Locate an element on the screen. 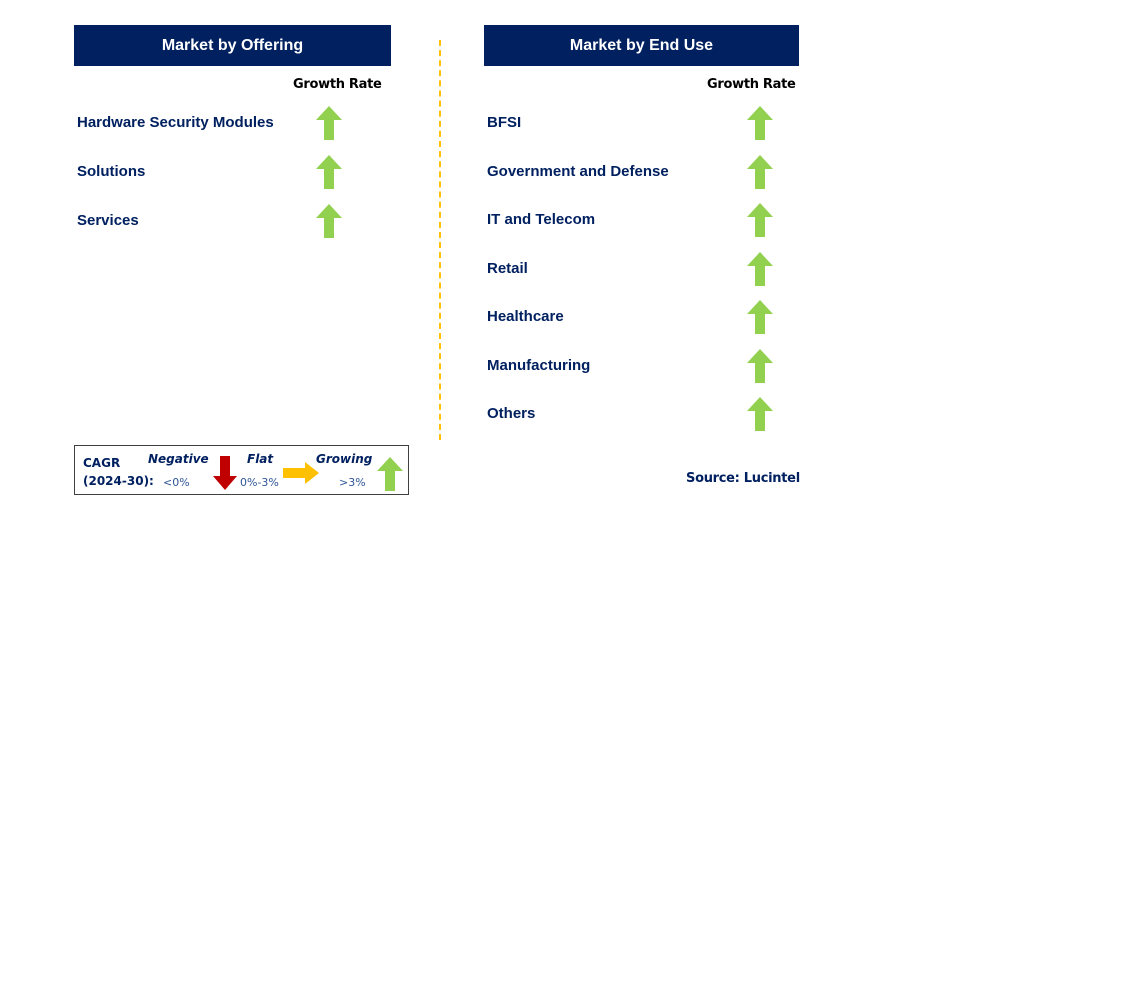 This screenshot has width=1127, height=1007. segment-label: Others is located at coordinates (511, 413).